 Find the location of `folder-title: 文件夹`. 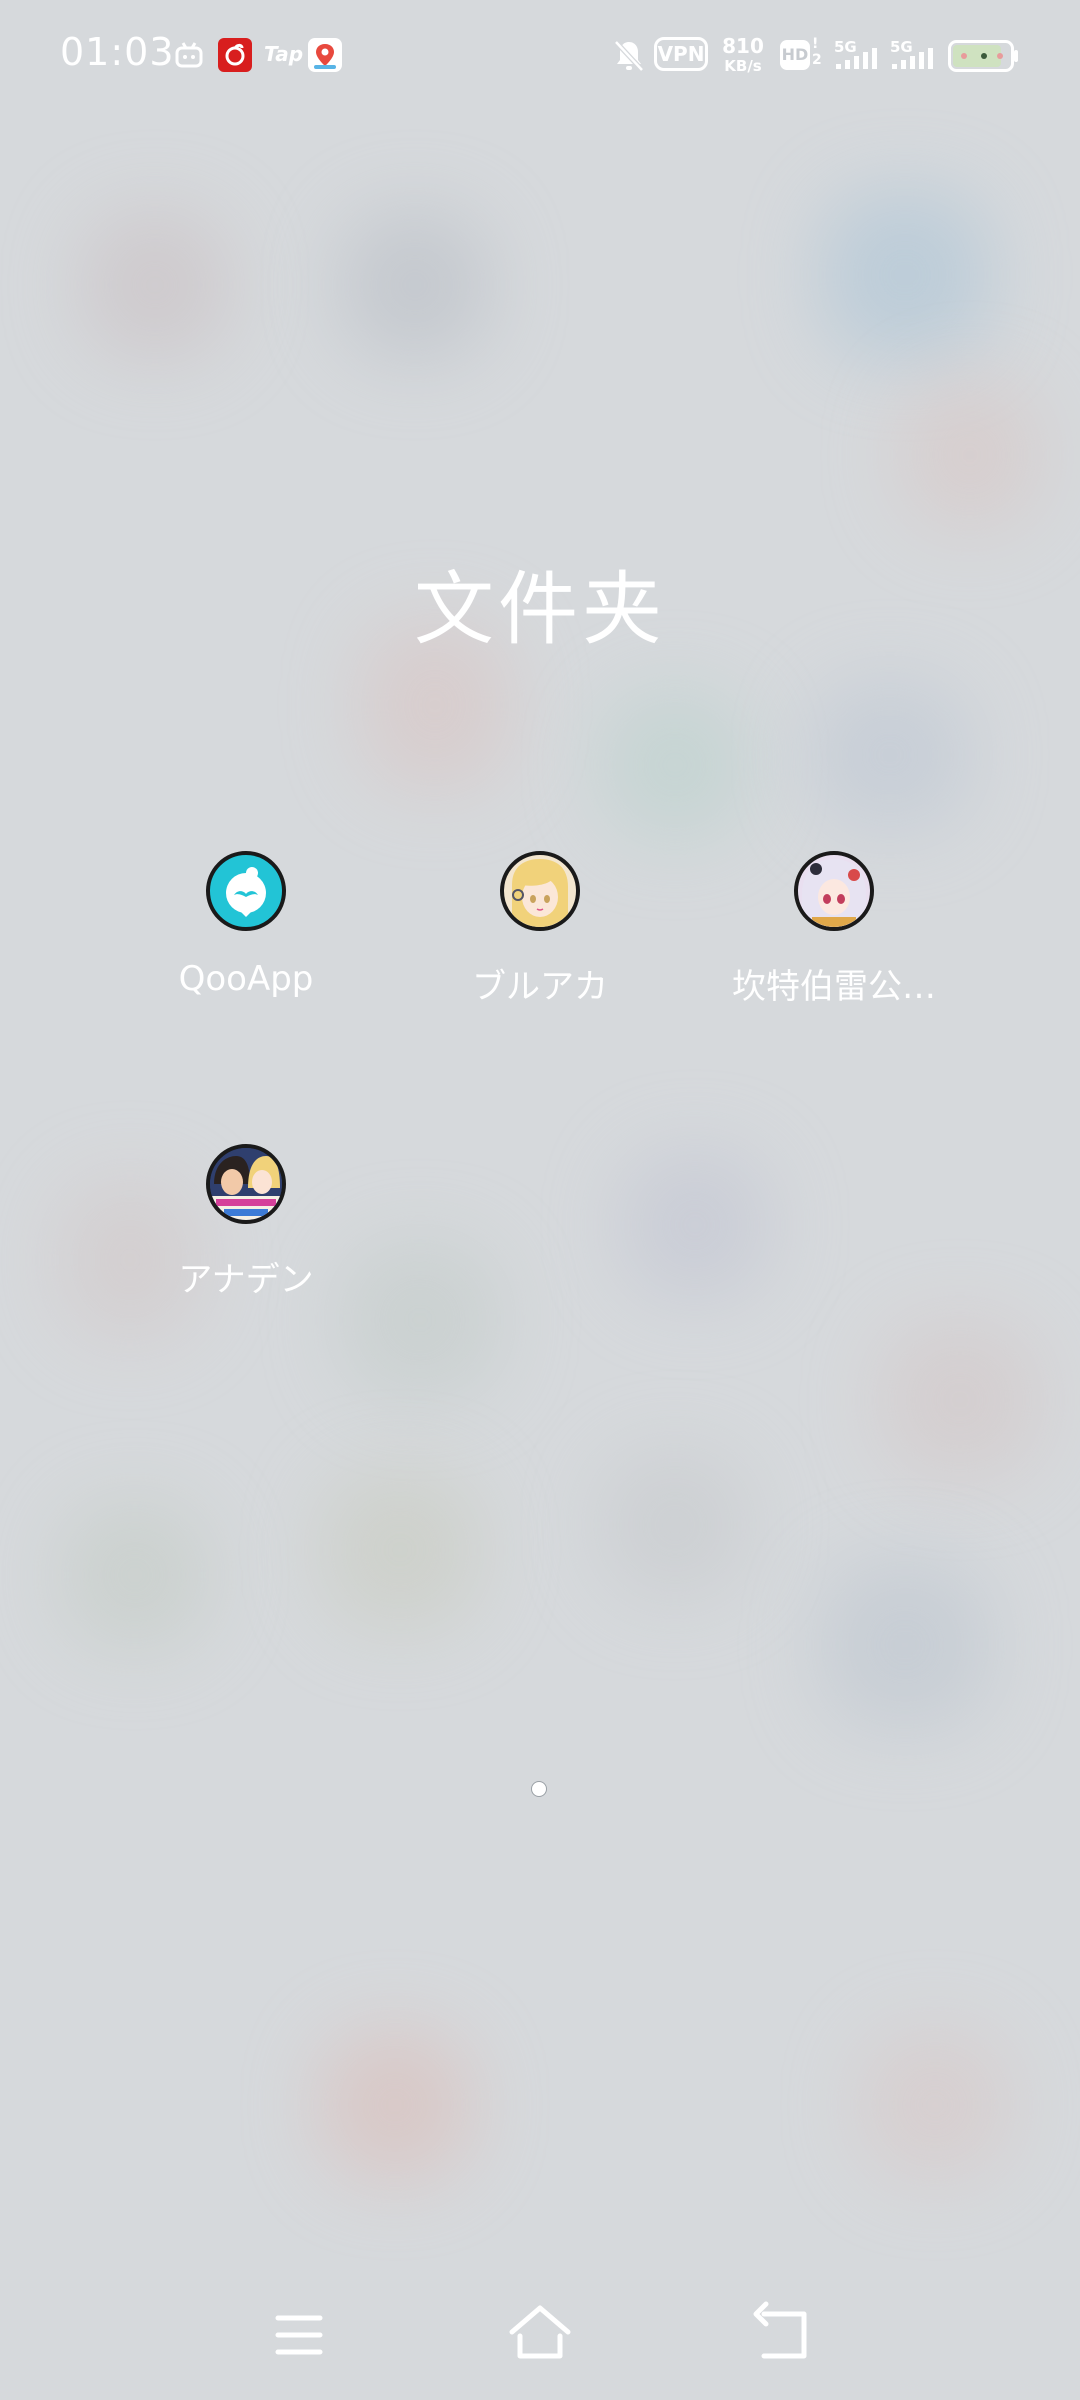

folder-title: 文件夹 is located at coordinates (540, 603).